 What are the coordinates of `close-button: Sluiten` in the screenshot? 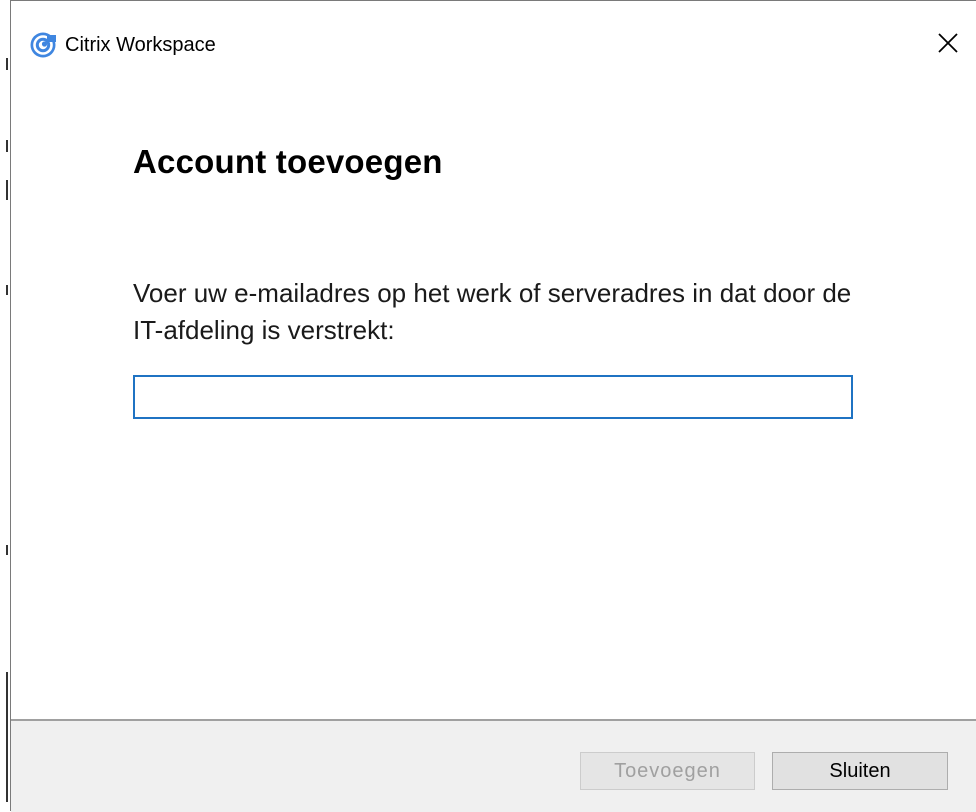 It's located at (860, 771).